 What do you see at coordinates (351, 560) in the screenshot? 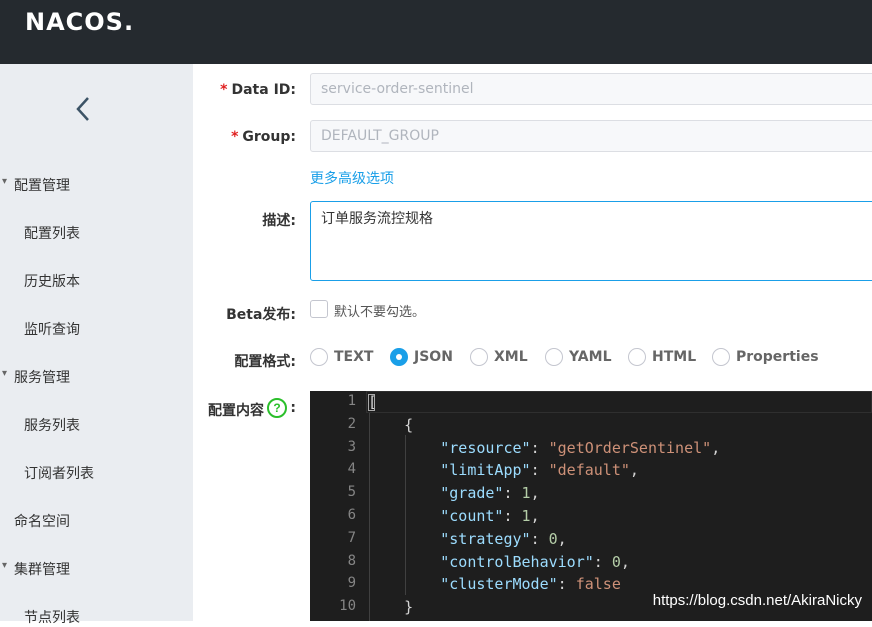
I see `line-number: 8` at bounding box center [351, 560].